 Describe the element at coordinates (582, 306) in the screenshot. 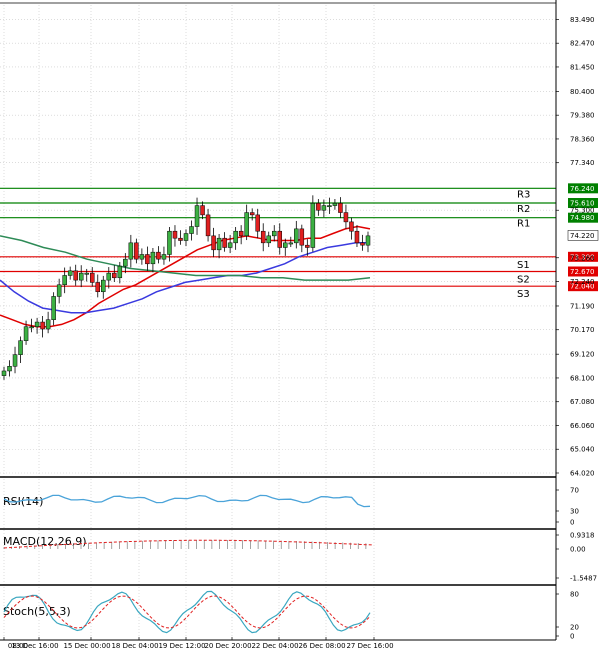

I see `y-tick-label: 71.190` at that location.